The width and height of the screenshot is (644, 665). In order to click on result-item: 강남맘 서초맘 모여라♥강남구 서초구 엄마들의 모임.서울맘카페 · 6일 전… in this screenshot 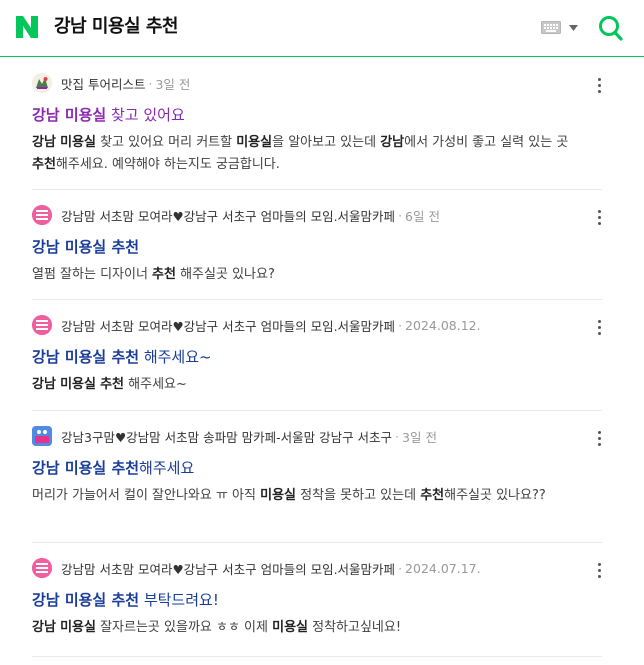, I will do `click(317, 245)`.